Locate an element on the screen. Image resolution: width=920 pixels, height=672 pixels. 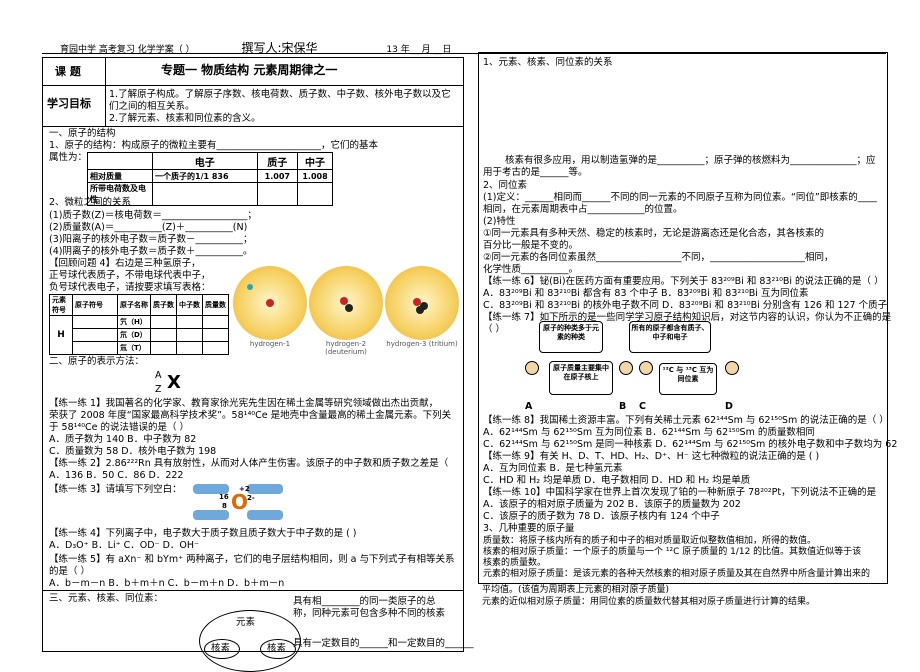
exercise-line: A．互为同位素 B．是七种氢元素 is located at coordinates (553, 468).